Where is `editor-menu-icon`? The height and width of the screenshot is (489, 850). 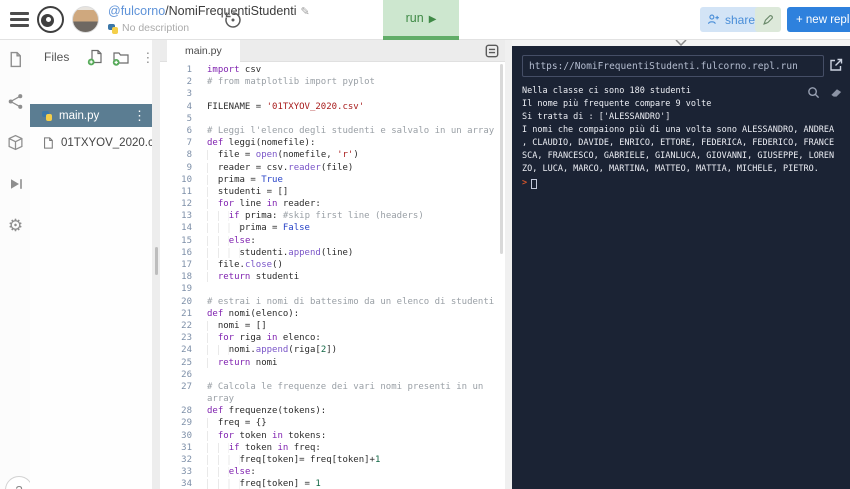
editor-menu-icon is located at coordinates (492, 51).